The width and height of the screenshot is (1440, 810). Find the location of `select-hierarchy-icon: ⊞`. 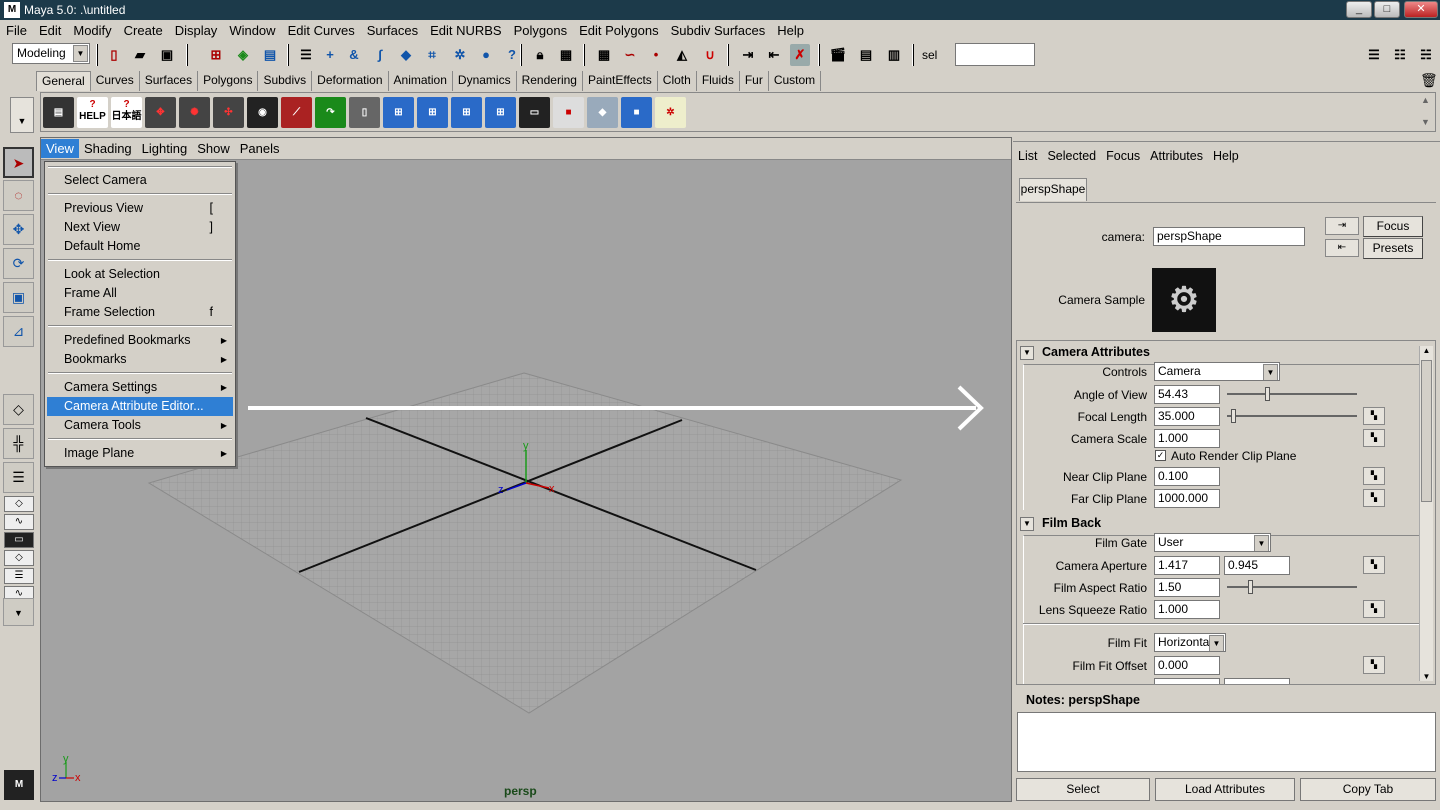

select-hierarchy-icon: ⊞ is located at coordinates (216, 55).